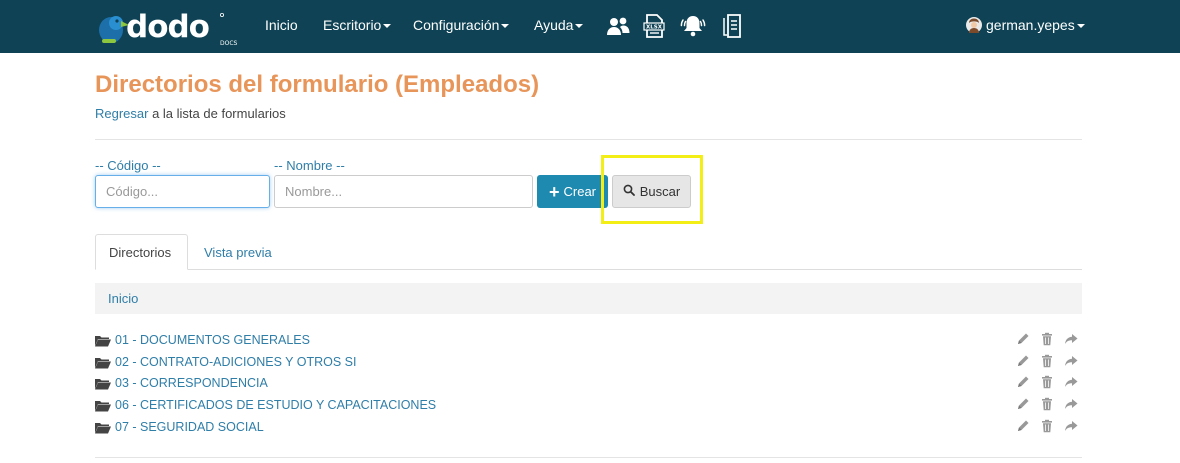  Describe the element at coordinates (1030, 25) in the screenshot. I see `user-name: german.yepes` at that location.